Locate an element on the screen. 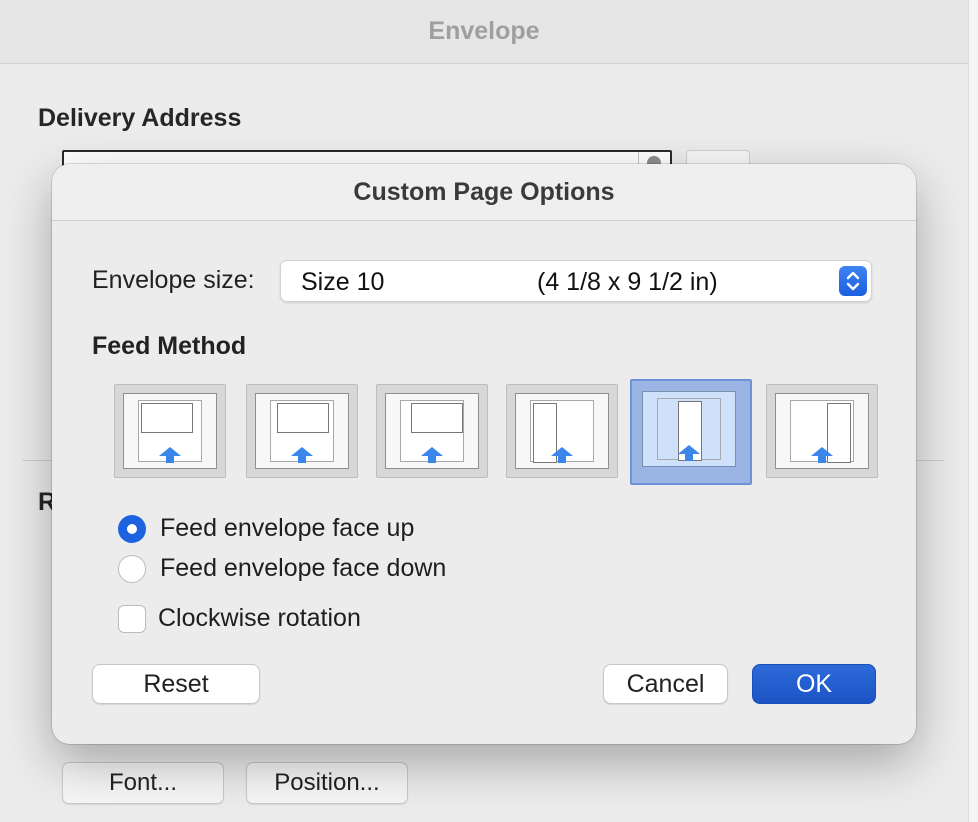 The image size is (978, 822). dialog-title: Custom Page Options is located at coordinates (484, 191).